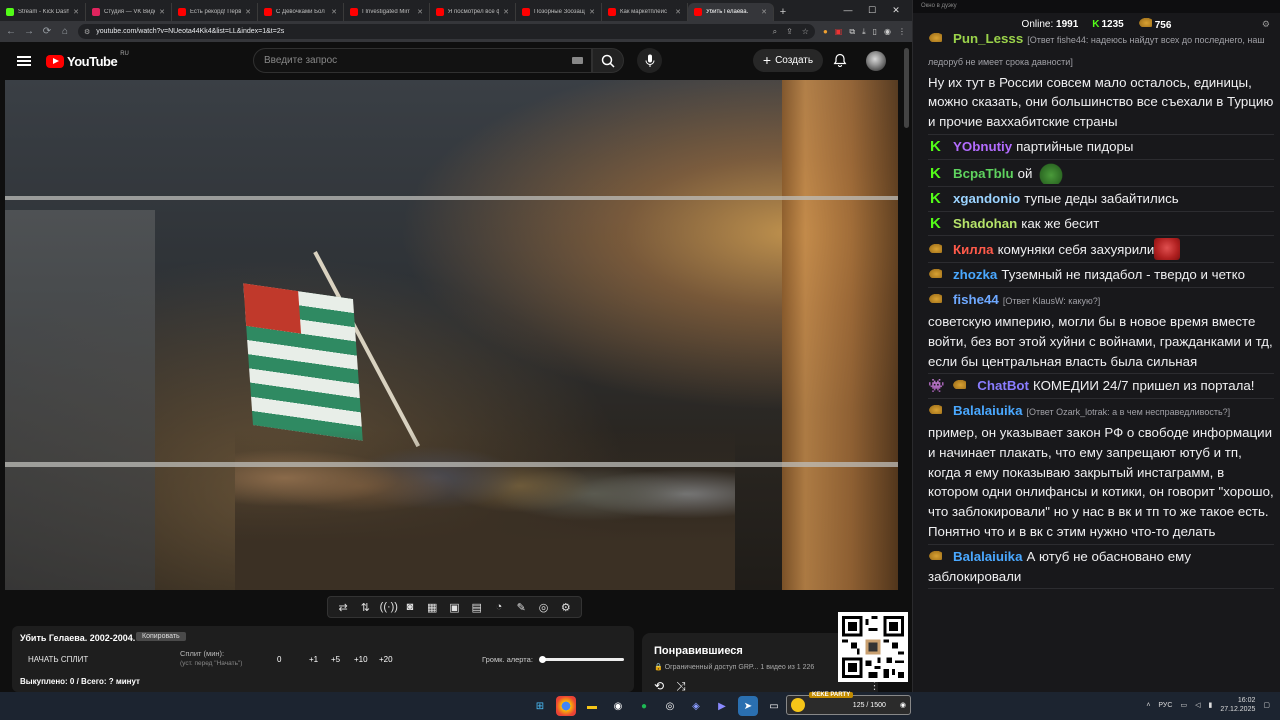  Describe the element at coordinates (526, 12) in the screenshot. I see `tab-favicon-icon` at that location.